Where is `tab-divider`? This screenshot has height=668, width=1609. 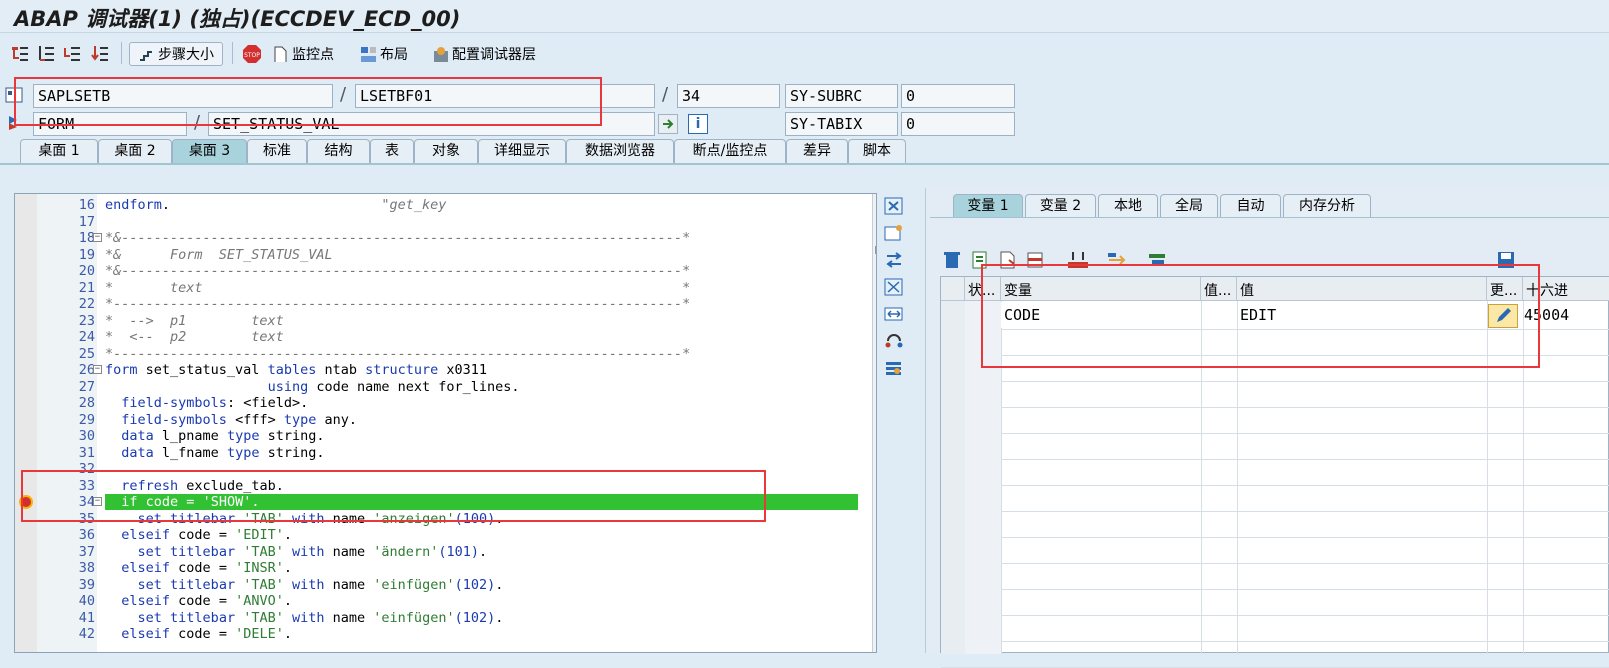 tab-divider is located at coordinates (804, 164).